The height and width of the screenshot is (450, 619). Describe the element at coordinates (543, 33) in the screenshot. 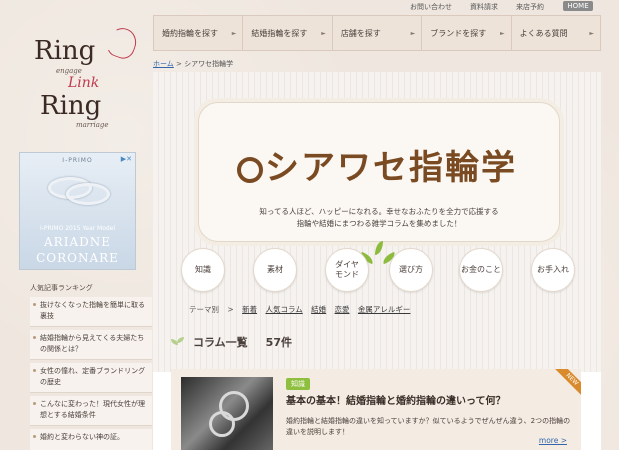

I see `nav-label: よくある質問` at that location.